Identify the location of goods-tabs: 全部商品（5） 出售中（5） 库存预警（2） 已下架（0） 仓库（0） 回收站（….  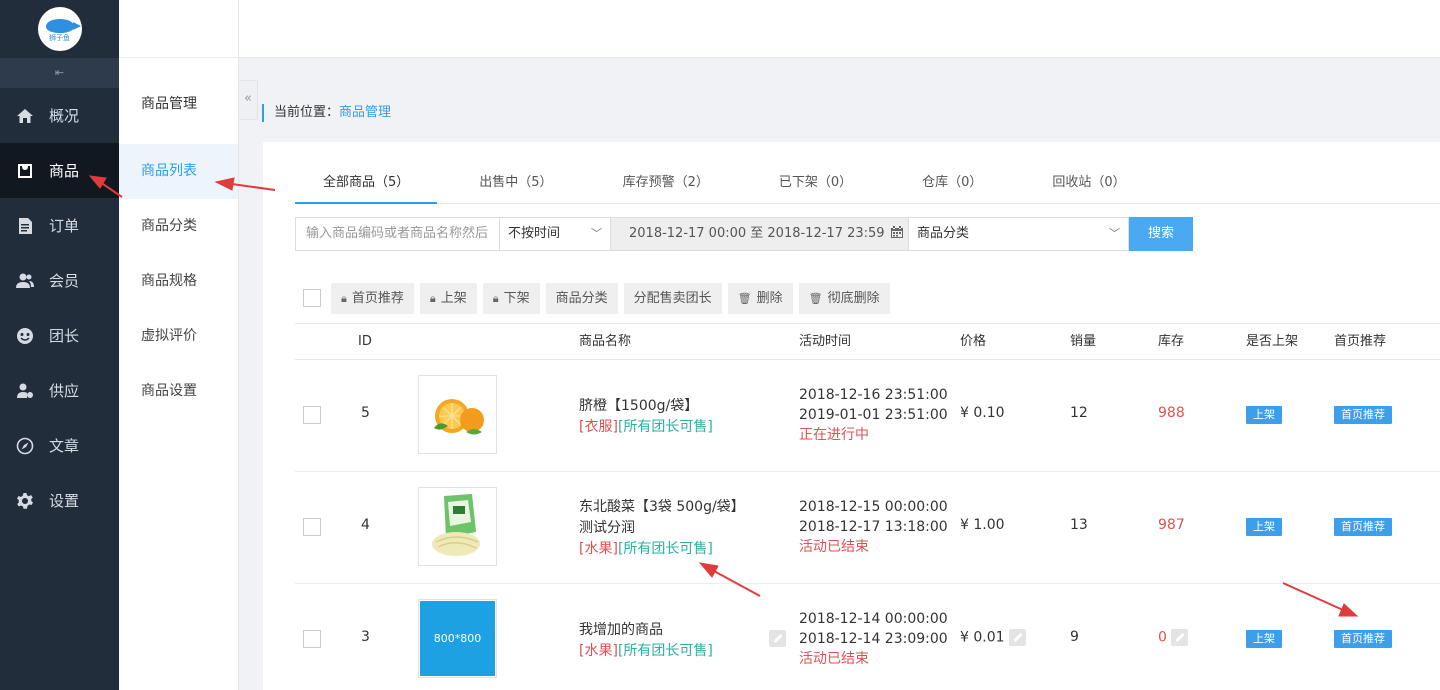
(867, 183).